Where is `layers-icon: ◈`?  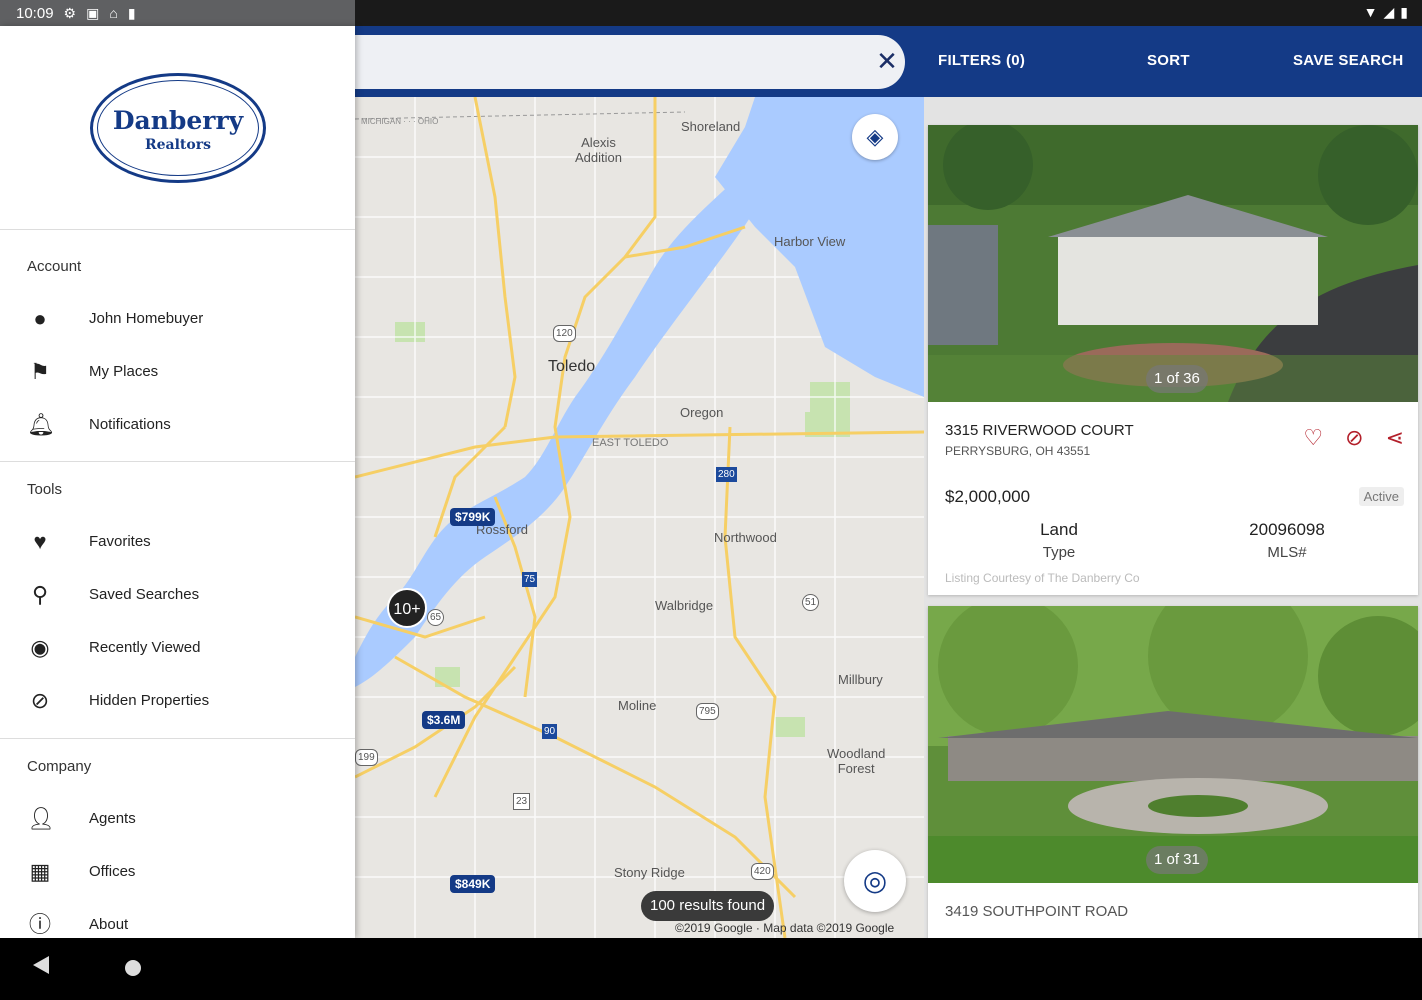
layers-icon: ◈ is located at coordinates (875, 137).